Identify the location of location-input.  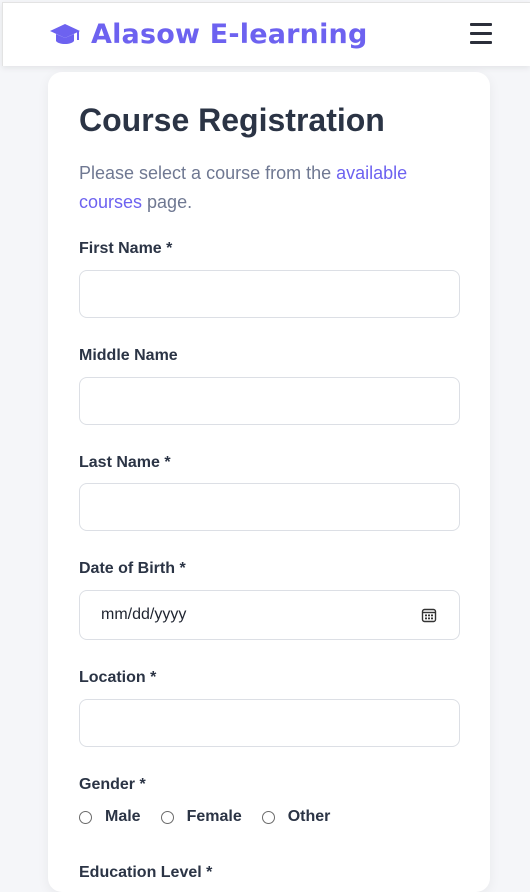
(269, 723).